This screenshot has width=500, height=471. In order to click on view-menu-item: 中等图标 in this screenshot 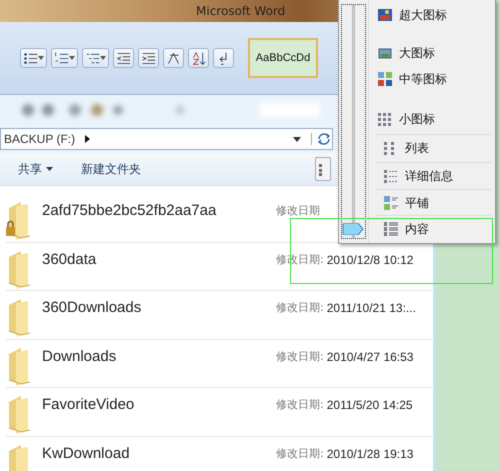, I will do `click(432, 79)`.